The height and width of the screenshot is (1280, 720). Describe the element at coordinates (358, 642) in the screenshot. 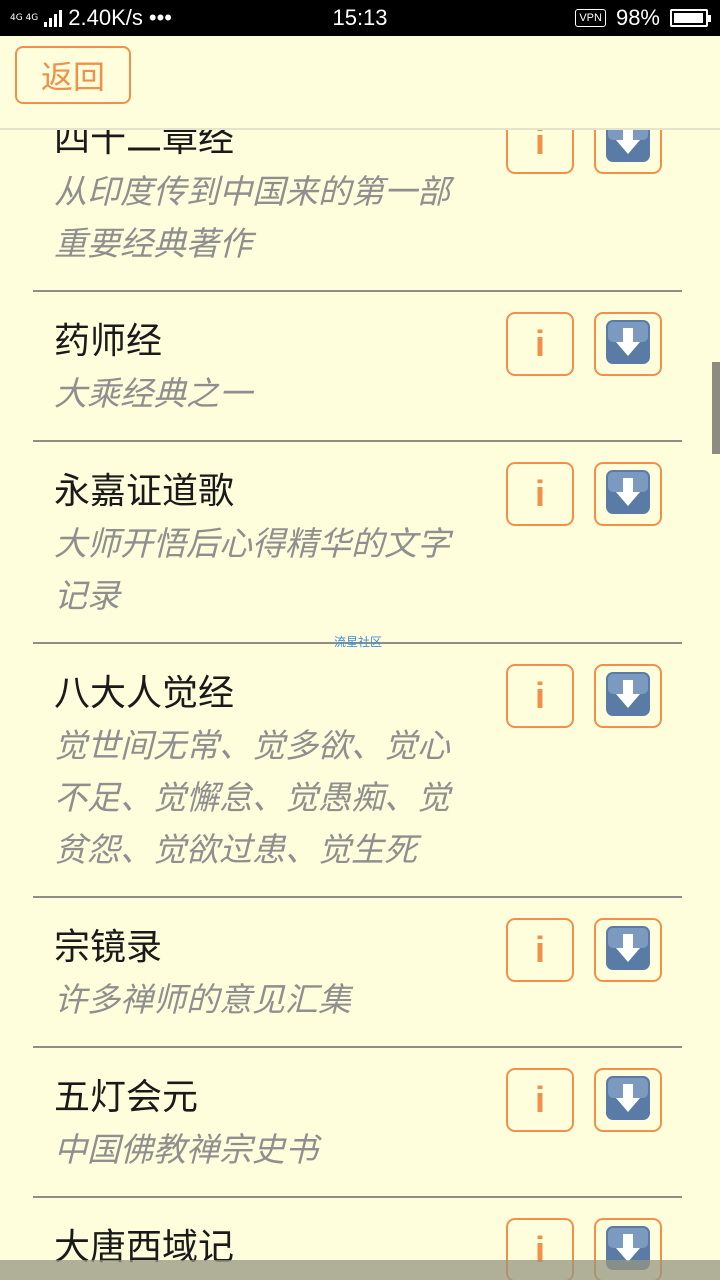

I see `watermark: 流星社区` at that location.